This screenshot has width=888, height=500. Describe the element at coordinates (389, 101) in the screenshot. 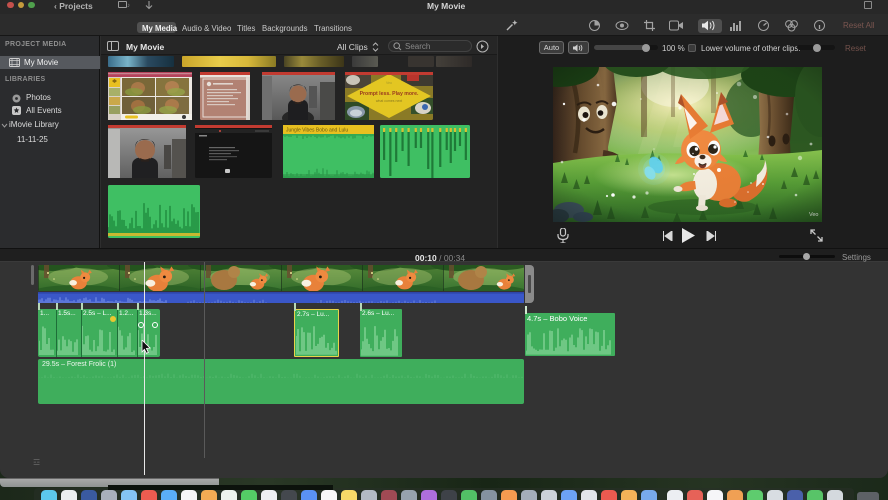

I see `svg-text: what comes next` at that location.